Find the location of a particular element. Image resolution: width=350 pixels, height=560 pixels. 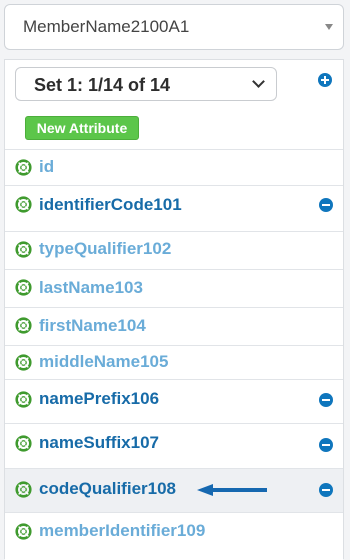

arrow-left-icon is located at coordinates (232, 490).